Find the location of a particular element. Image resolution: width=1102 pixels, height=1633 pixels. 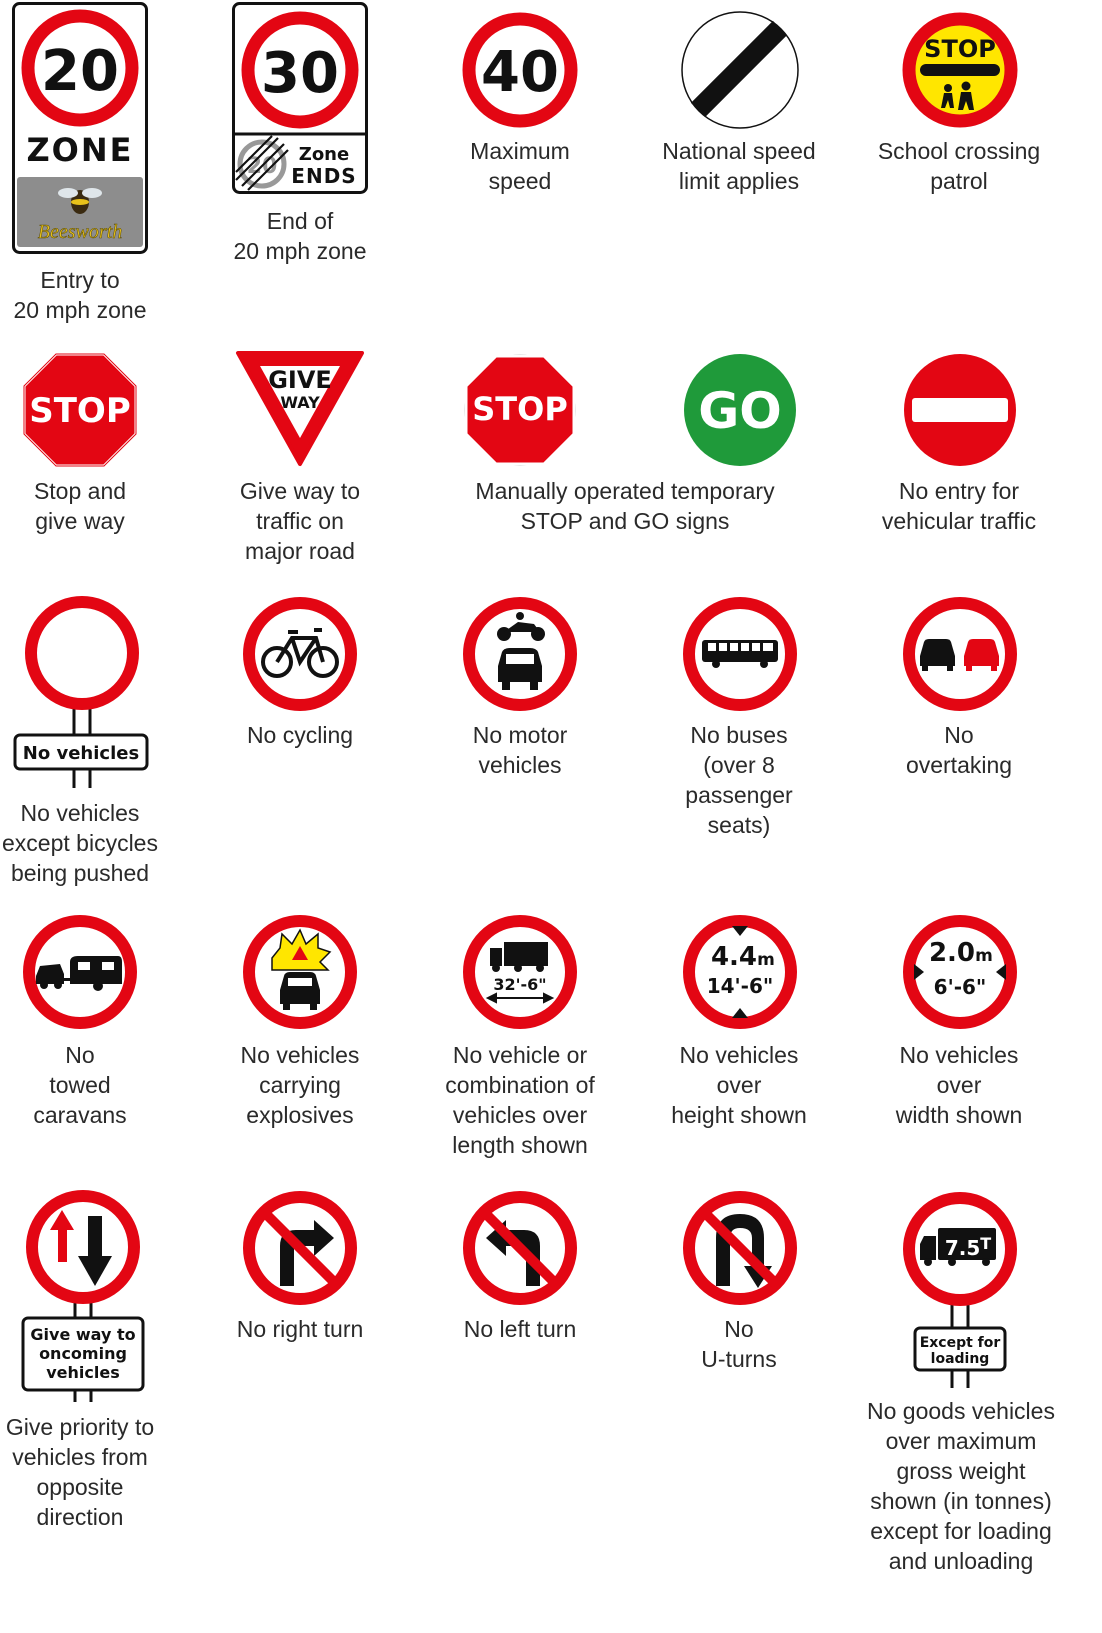

caption-give-way: Give way to traffic on major road is located at coordinates (300, 521).